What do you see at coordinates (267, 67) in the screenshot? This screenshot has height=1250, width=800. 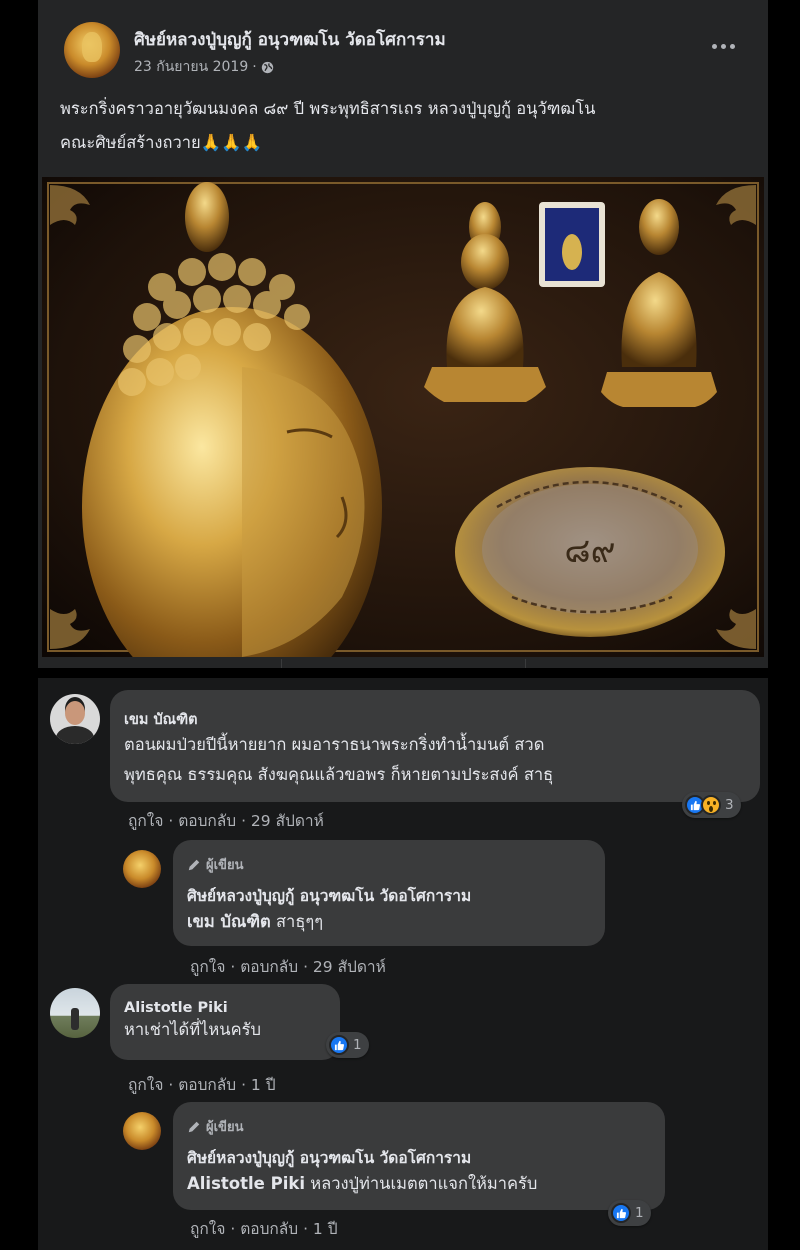 I see `globe-icon` at bounding box center [267, 67].